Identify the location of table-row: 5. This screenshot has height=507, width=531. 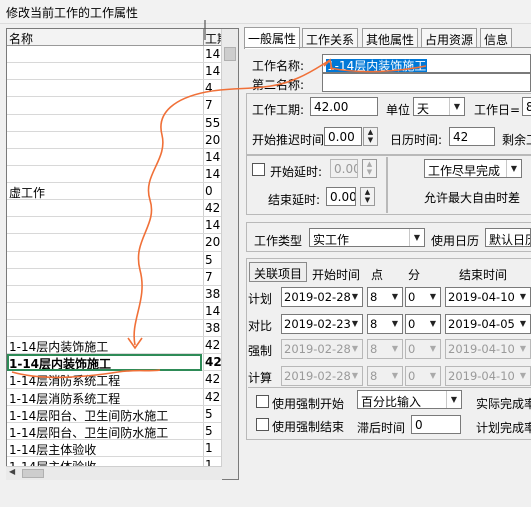
(114, 260).